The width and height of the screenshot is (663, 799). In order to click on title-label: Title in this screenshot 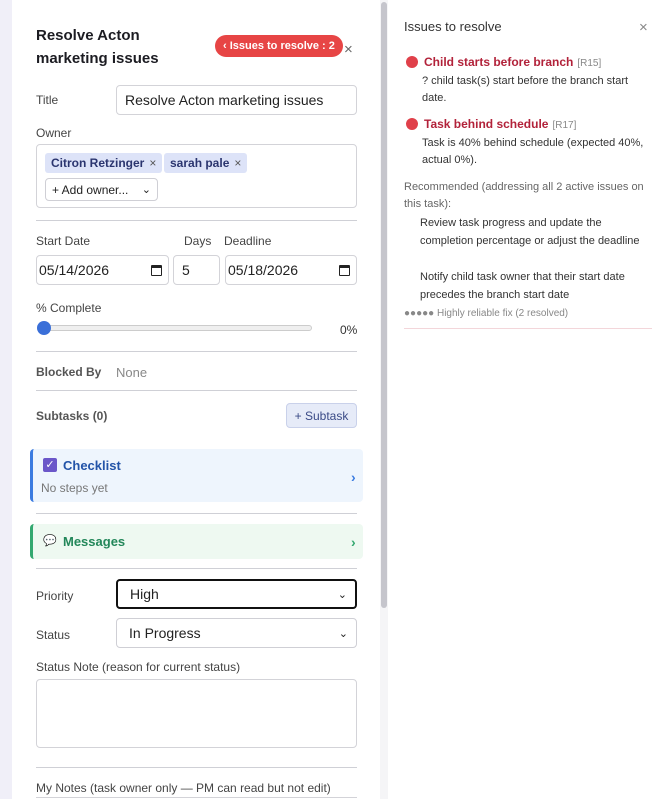, I will do `click(47, 100)`.